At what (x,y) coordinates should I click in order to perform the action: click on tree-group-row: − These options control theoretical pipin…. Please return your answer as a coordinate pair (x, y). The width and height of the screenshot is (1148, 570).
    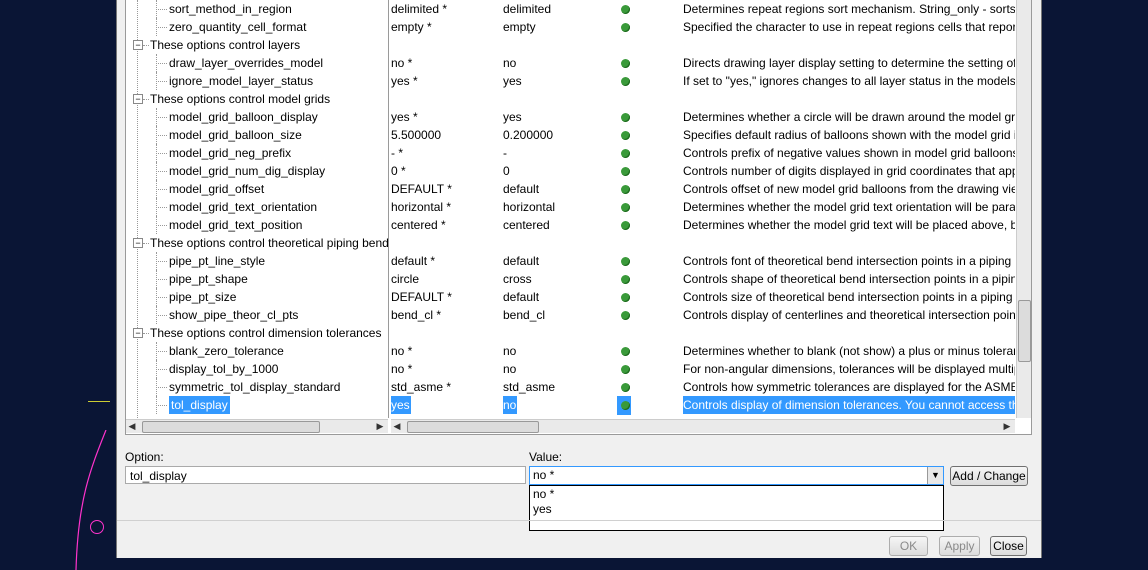
    Looking at the image, I should click on (257, 243).